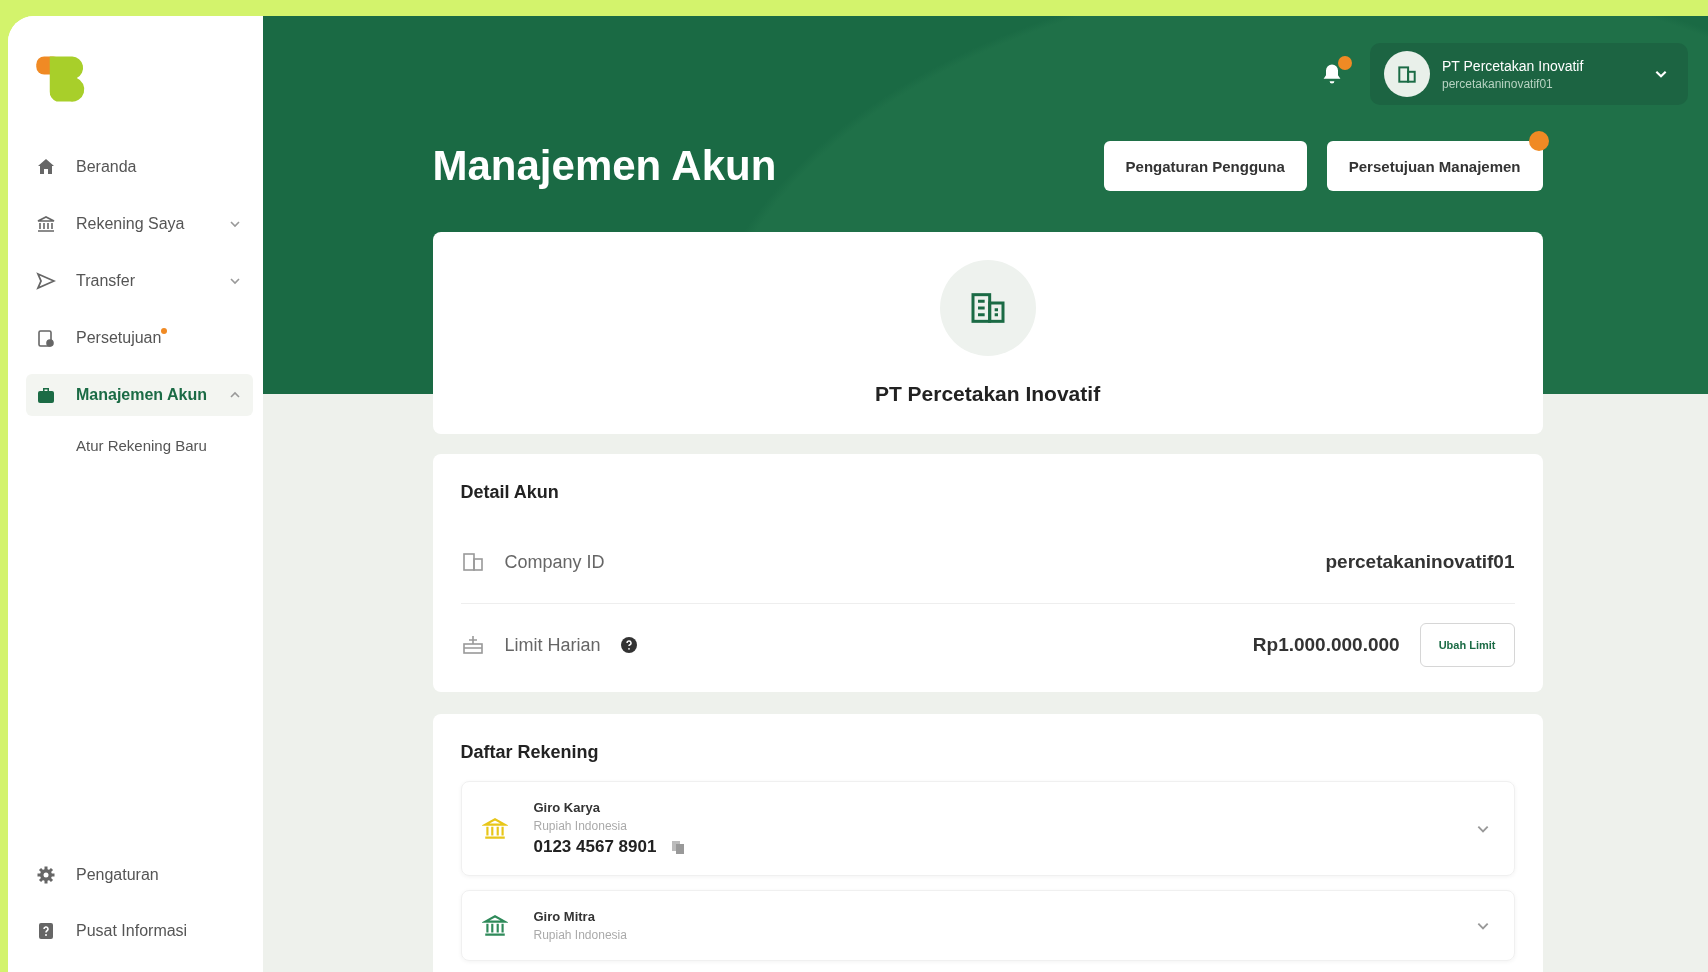 The width and height of the screenshot is (1708, 972). I want to click on cash-register-icon, so click(472, 645).